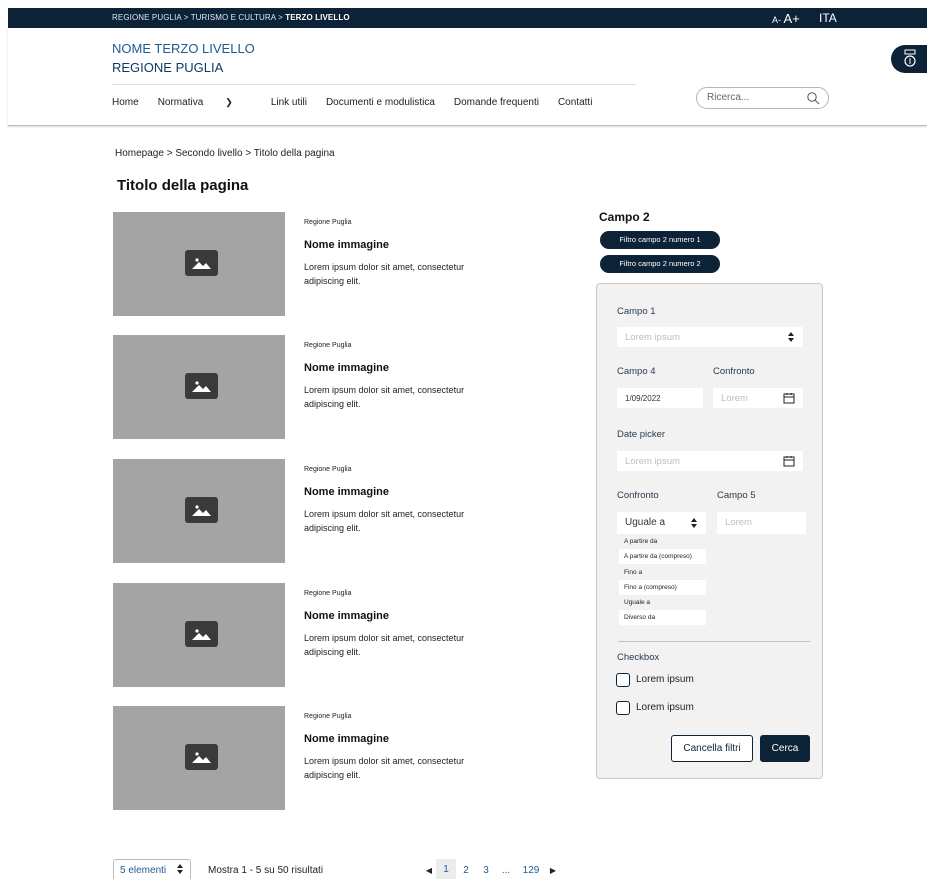  What do you see at coordinates (380, 102) in the screenshot?
I see `nav-item-documenti: Documenti e modulistica` at bounding box center [380, 102].